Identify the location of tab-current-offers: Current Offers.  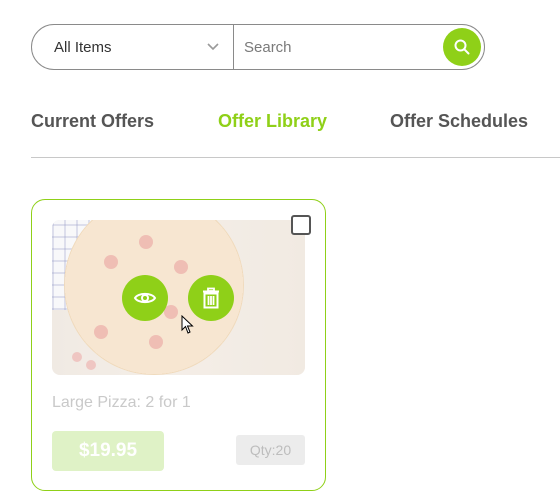
(92, 121).